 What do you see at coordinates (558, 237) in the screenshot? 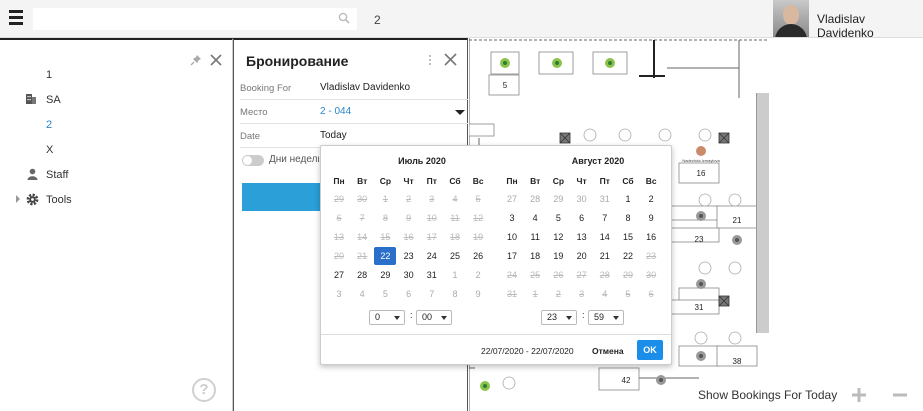
I see `calendar-day: 12` at bounding box center [558, 237].